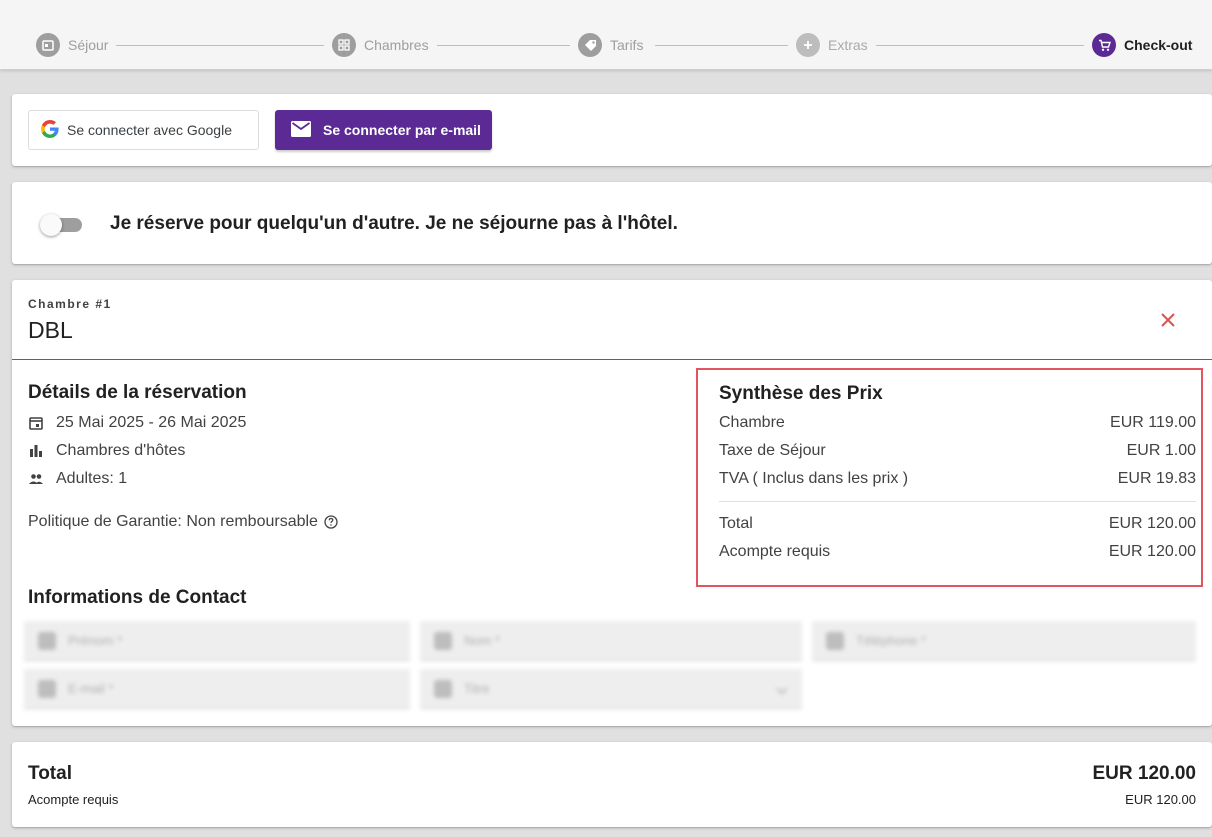 The width and height of the screenshot is (1212, 837). I want to click on step-label: Tarifs, so click(627, 45).